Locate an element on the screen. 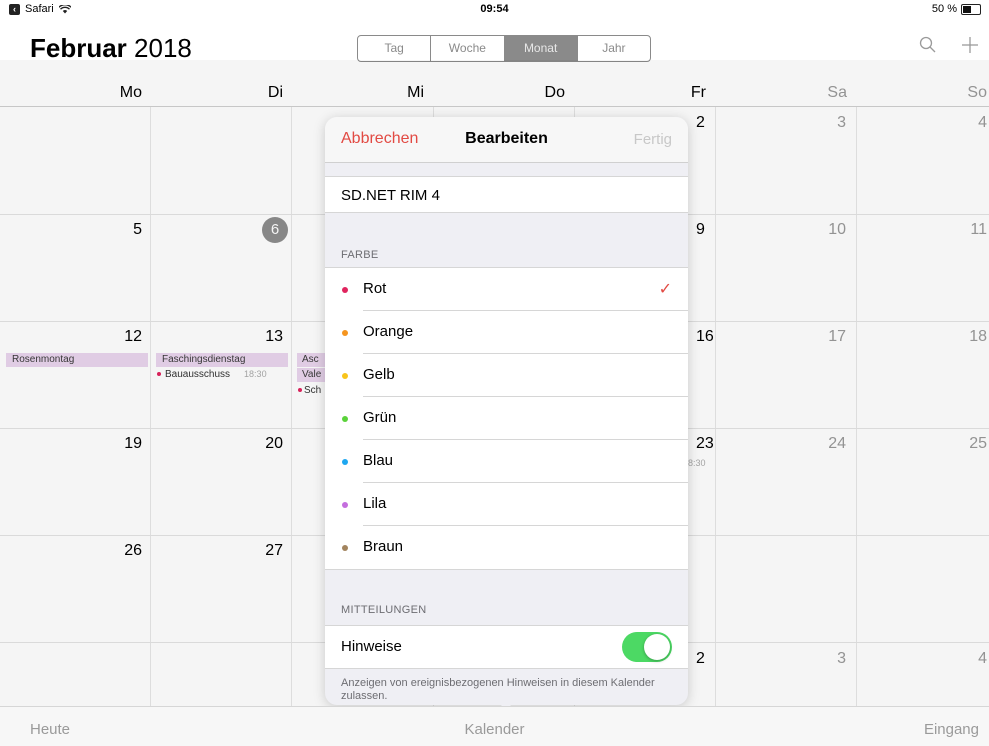 The image size is (989, 746). day-mo-26: 26 is located at coordinates (77, 551).